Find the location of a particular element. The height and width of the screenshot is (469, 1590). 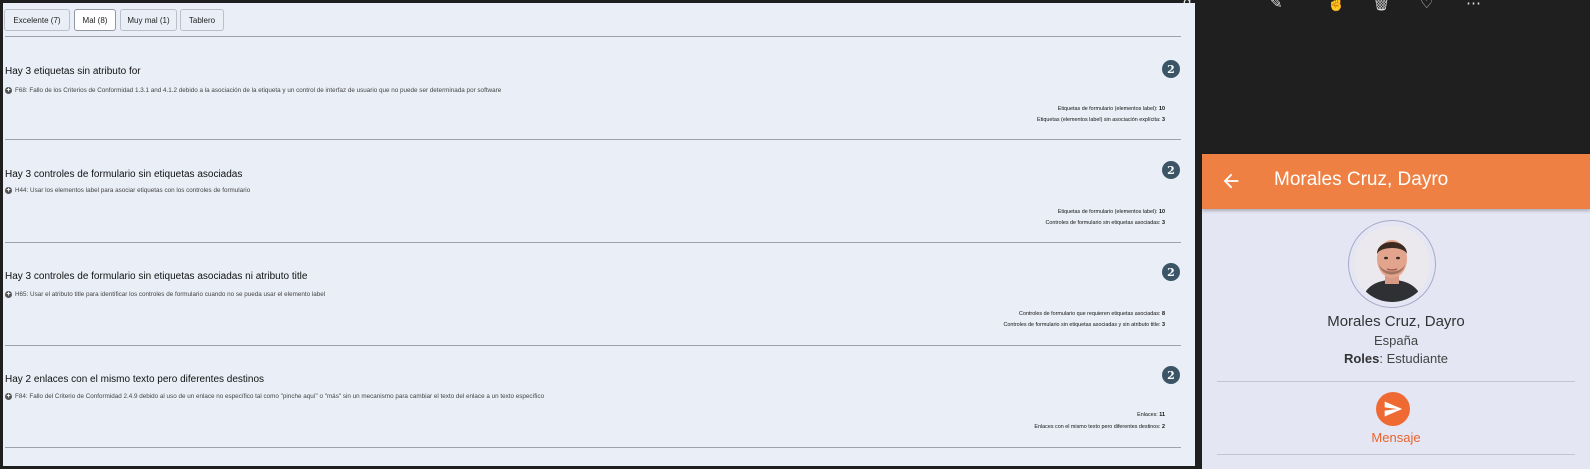

hand-icon: ☝ is located at coordinates (1336, 6).